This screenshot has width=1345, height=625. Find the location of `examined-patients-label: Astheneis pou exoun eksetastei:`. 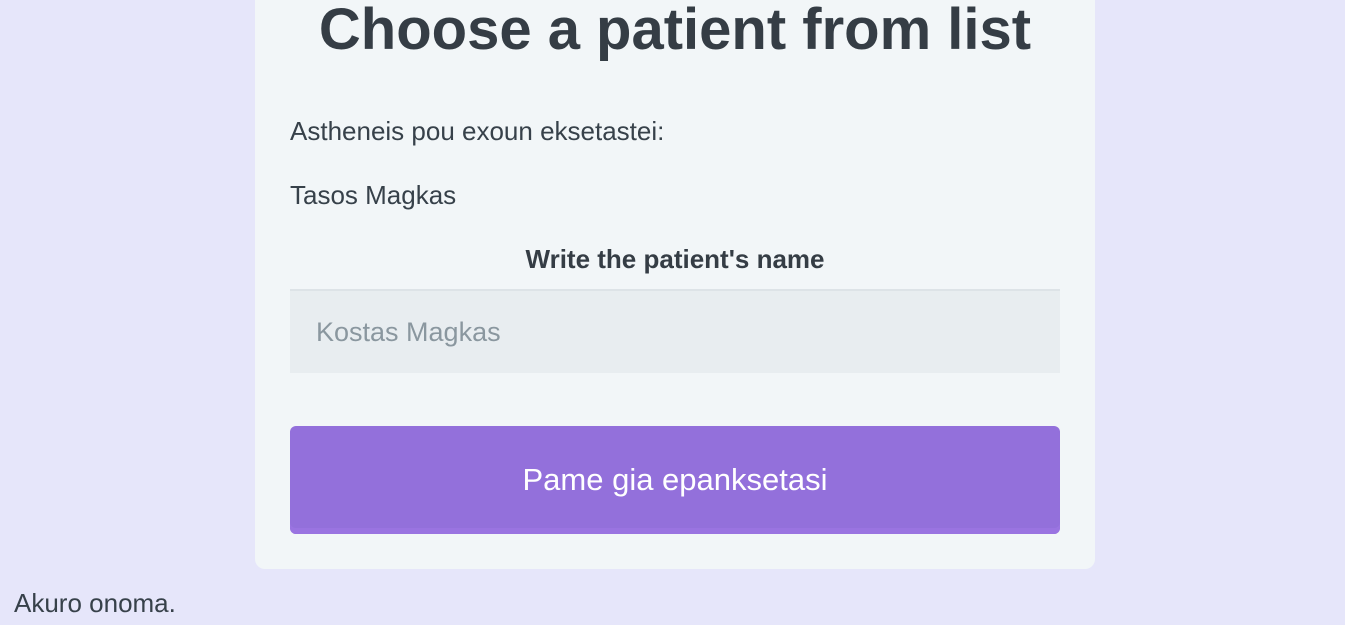

examined-patients-label: Astheneis pou exoun eksetastei: is located at coordinates (477, 131).